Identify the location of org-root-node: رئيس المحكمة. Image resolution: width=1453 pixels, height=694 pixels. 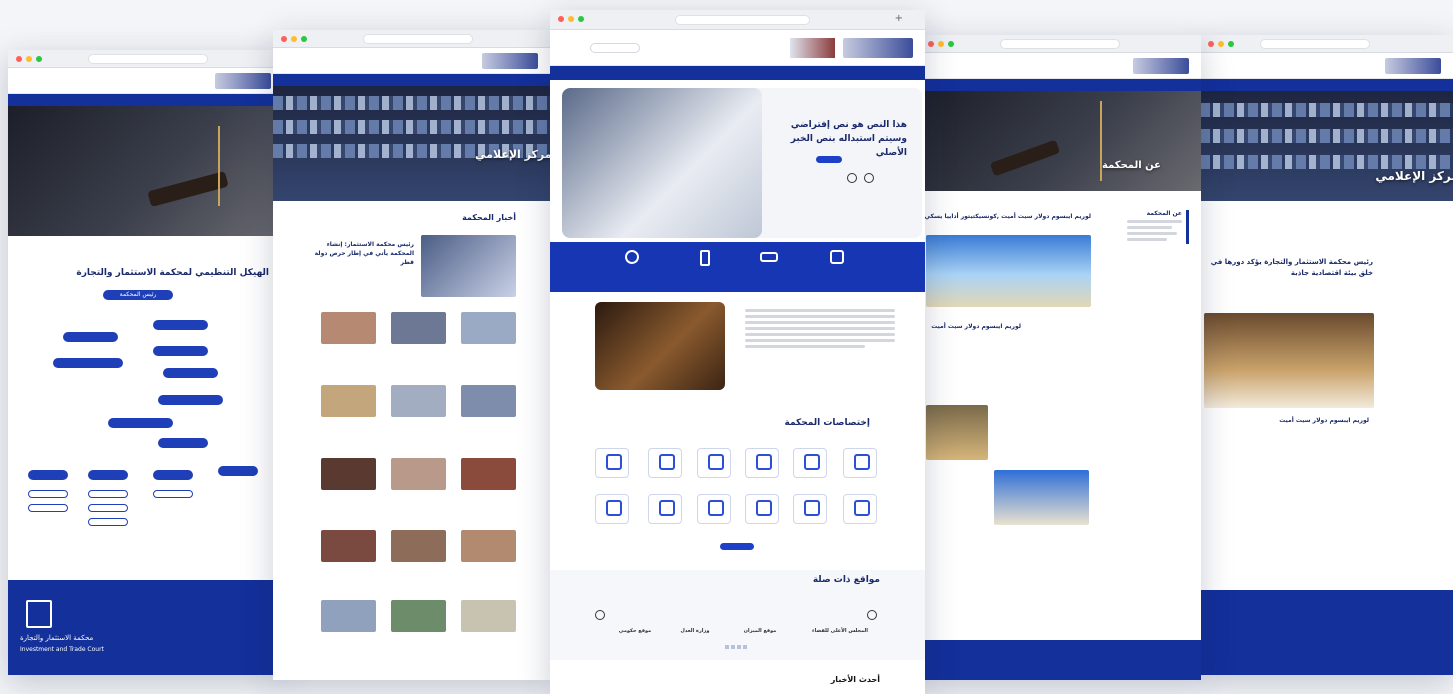
(138, 295).